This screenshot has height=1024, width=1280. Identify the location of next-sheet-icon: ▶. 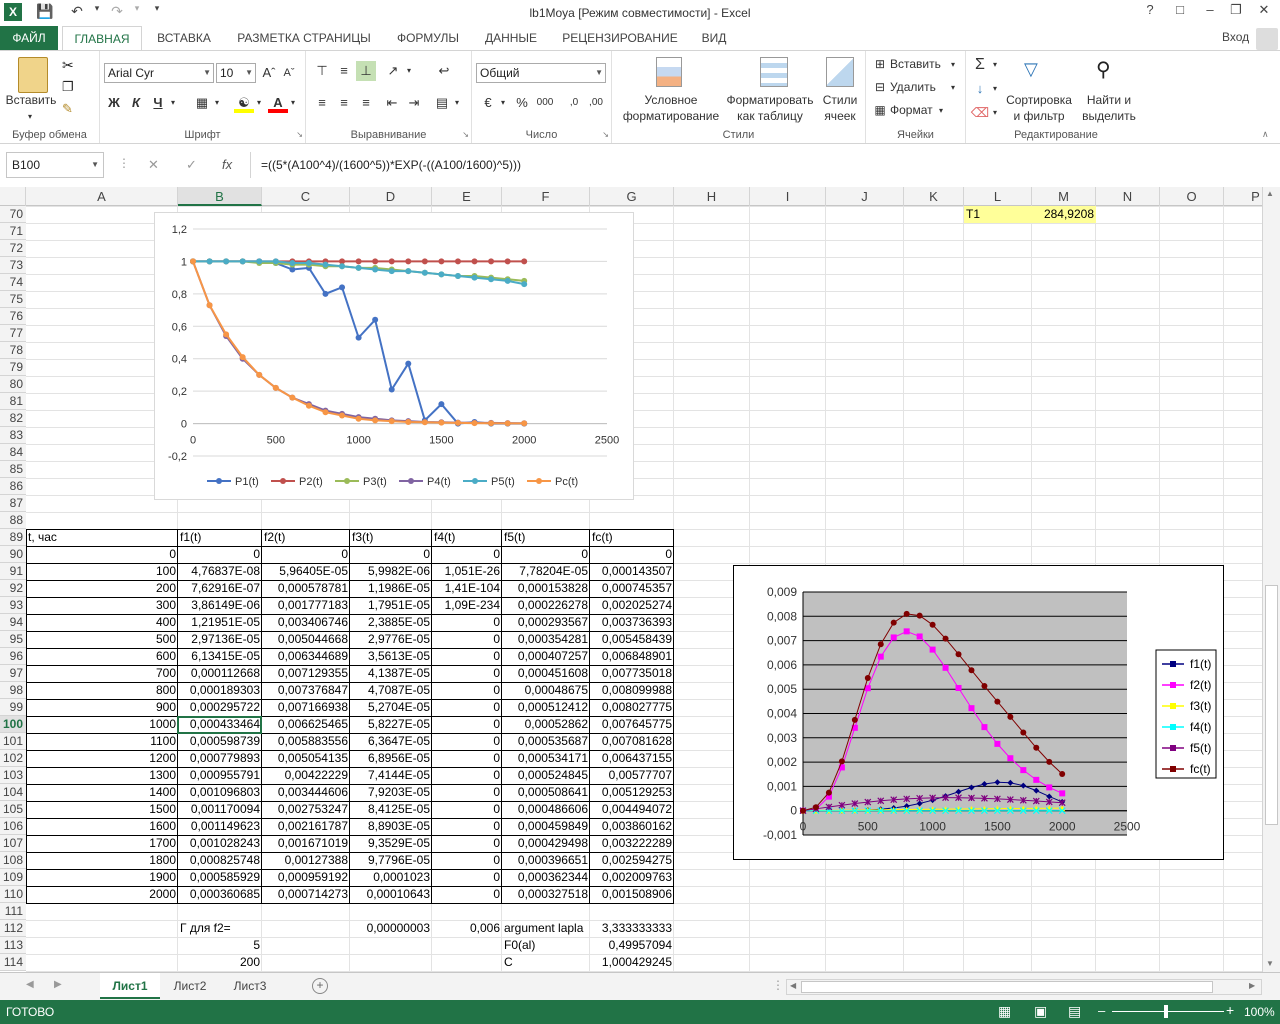
(58, 984).